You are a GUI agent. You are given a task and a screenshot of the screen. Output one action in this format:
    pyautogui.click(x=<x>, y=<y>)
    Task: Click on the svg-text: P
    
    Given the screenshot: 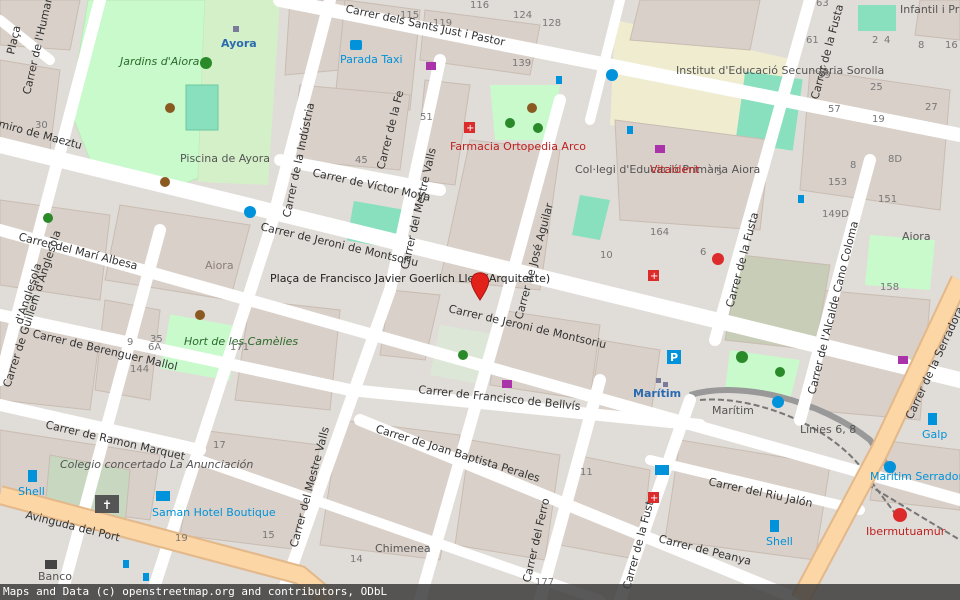 What is the action you would take?
    pyautogui.click(x=674, y=357)
    